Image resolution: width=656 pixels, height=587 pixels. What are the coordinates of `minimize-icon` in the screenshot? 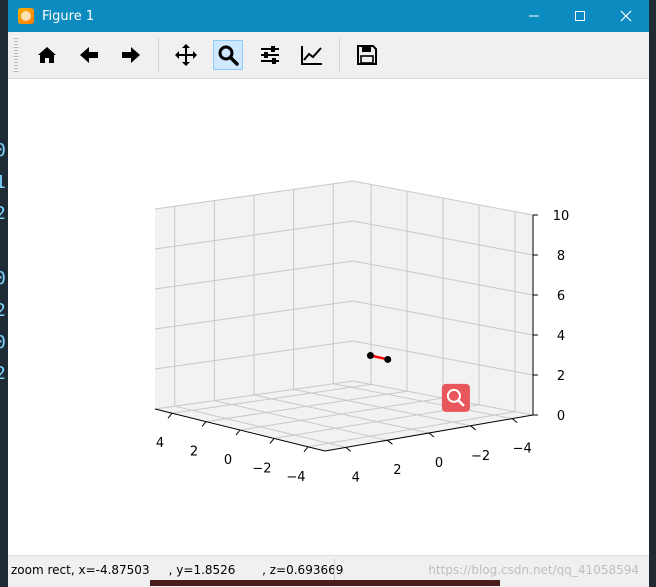 It's located at (534, 16).